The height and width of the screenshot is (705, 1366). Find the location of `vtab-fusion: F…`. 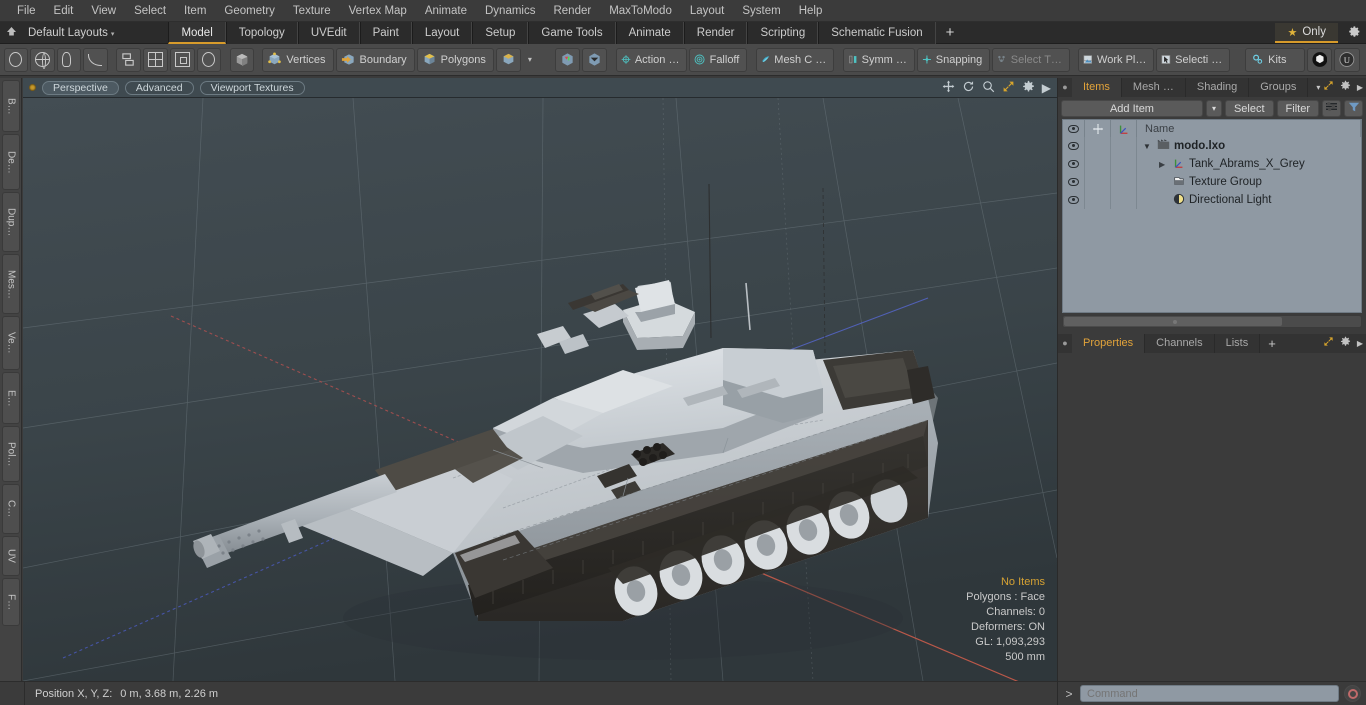

vtab-fusion: F… is located at coordinates (11, 602).